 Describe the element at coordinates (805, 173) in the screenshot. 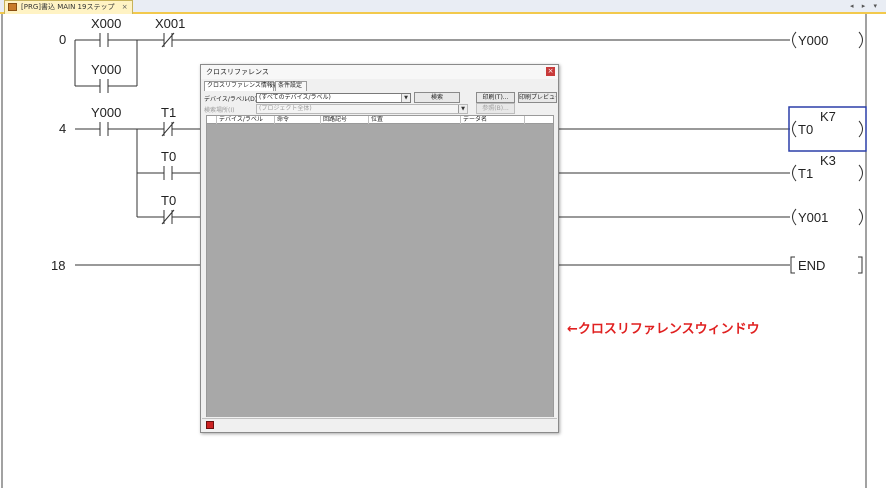

I see `coil-t1: T1` at that location.